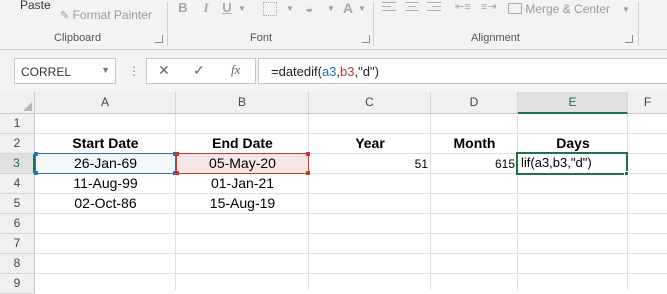 The image size is (667, 294). I want to click on column-header-e: E, so click(573, 103).